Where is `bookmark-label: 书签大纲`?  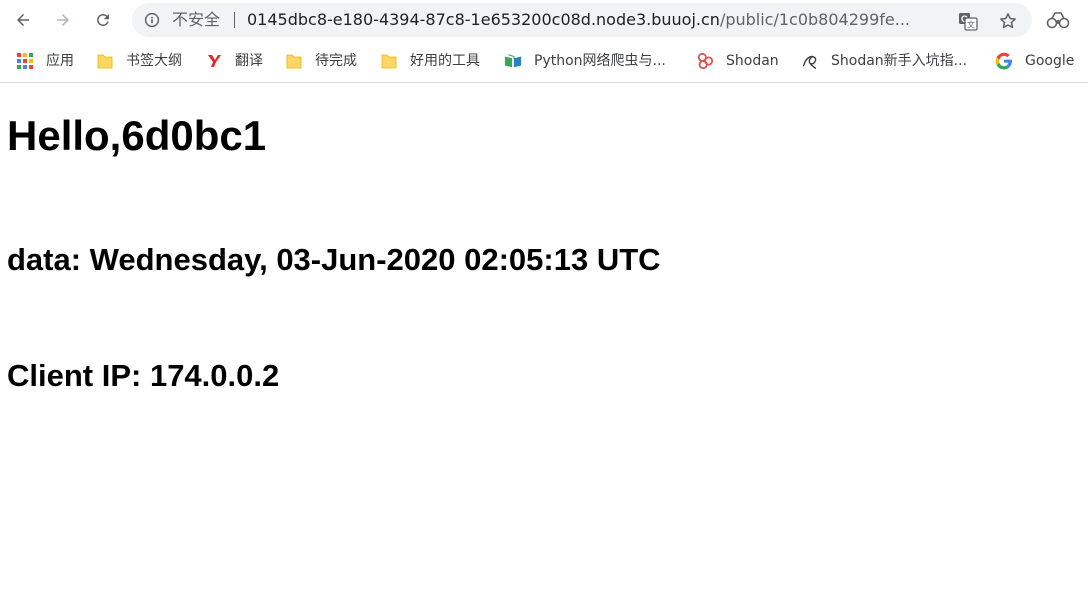 bookmark-label: 书签大纲 is located at coordinates (154, 61).